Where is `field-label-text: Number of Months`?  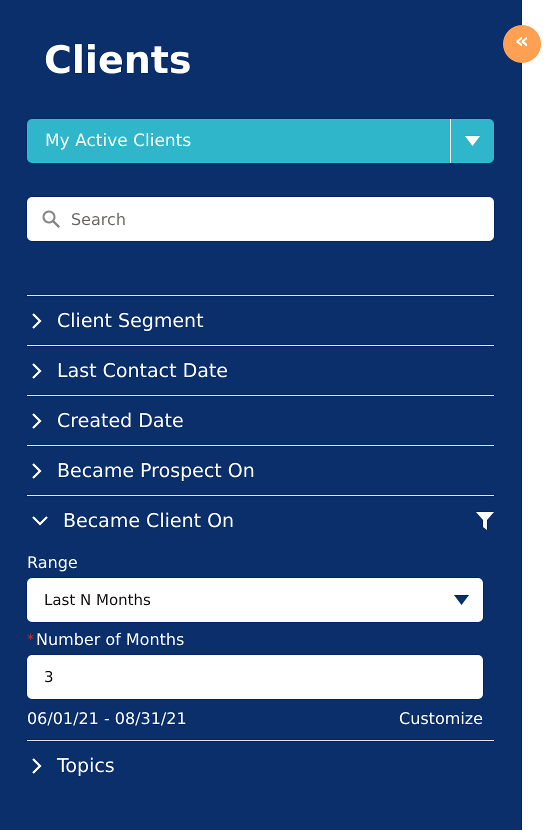 field-label-text: Number of Months is located at coordinates (110, 639).